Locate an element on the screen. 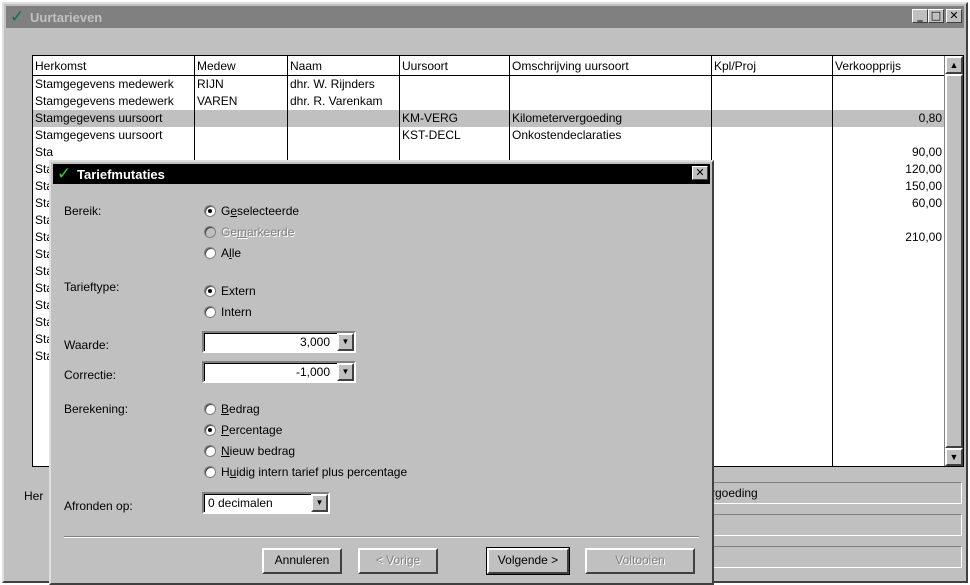 This screenshot has height=585, width=970. berekening-option-1: Percentage is located at coordinates (243, 430).